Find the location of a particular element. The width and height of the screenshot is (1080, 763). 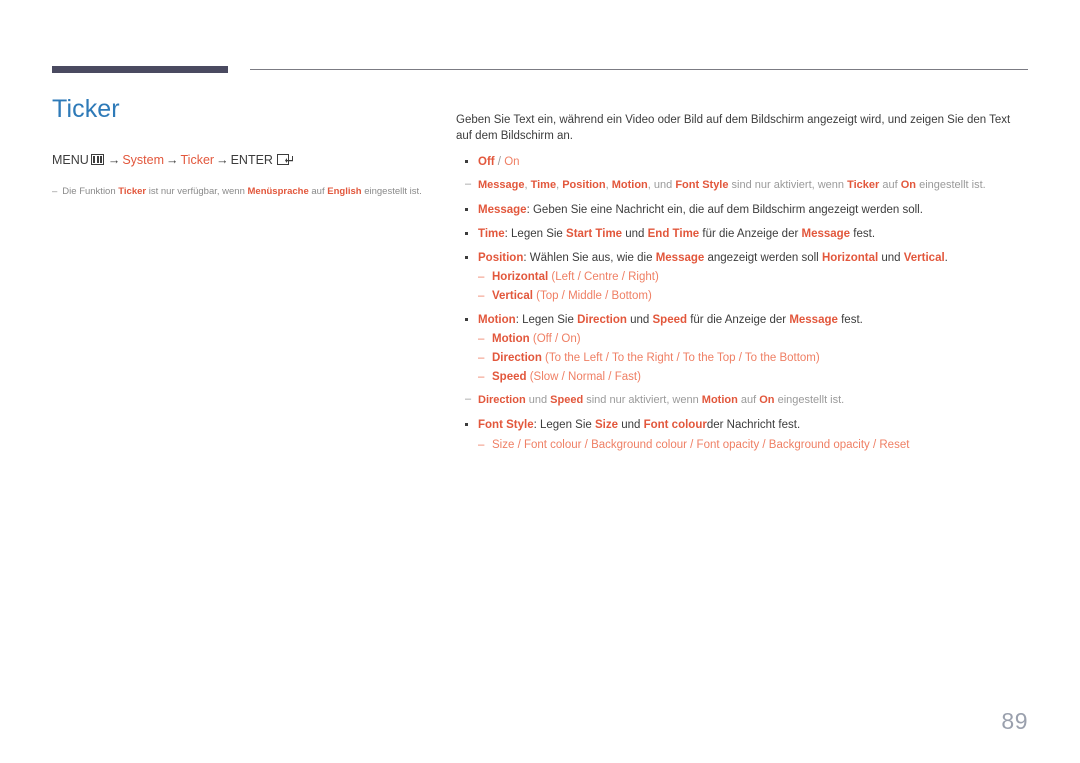

fontstyle-accent-size: Size is located at coordinates (606, 425).